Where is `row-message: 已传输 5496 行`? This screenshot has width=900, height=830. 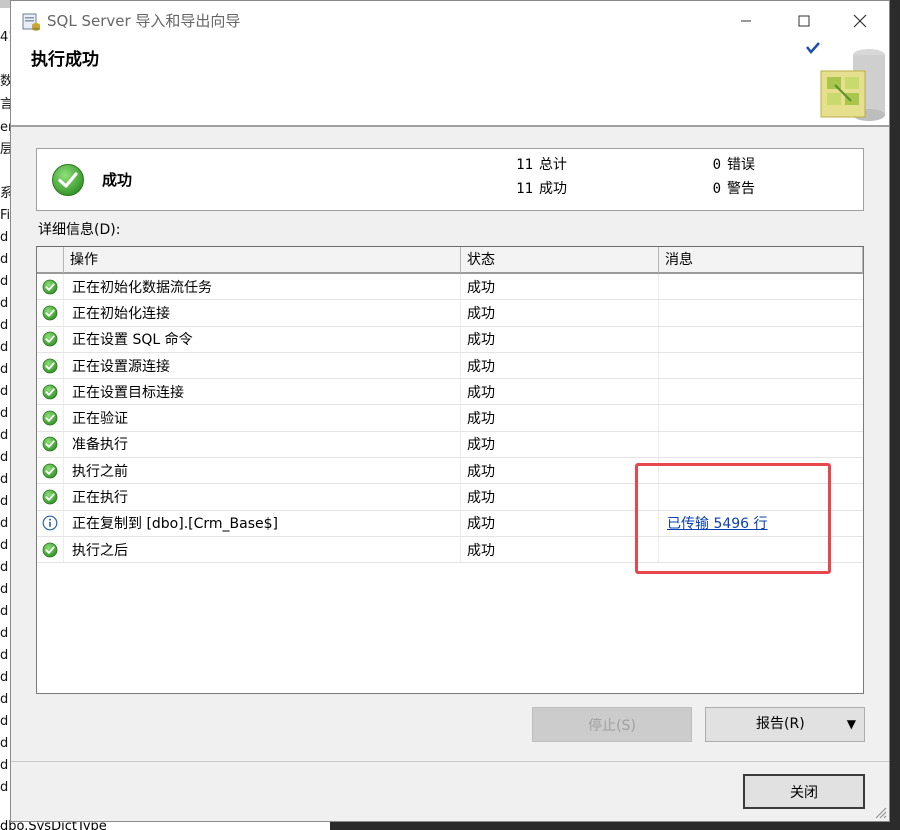
row-message: 已传输 5496 行 is located at coordinates (761, 523).